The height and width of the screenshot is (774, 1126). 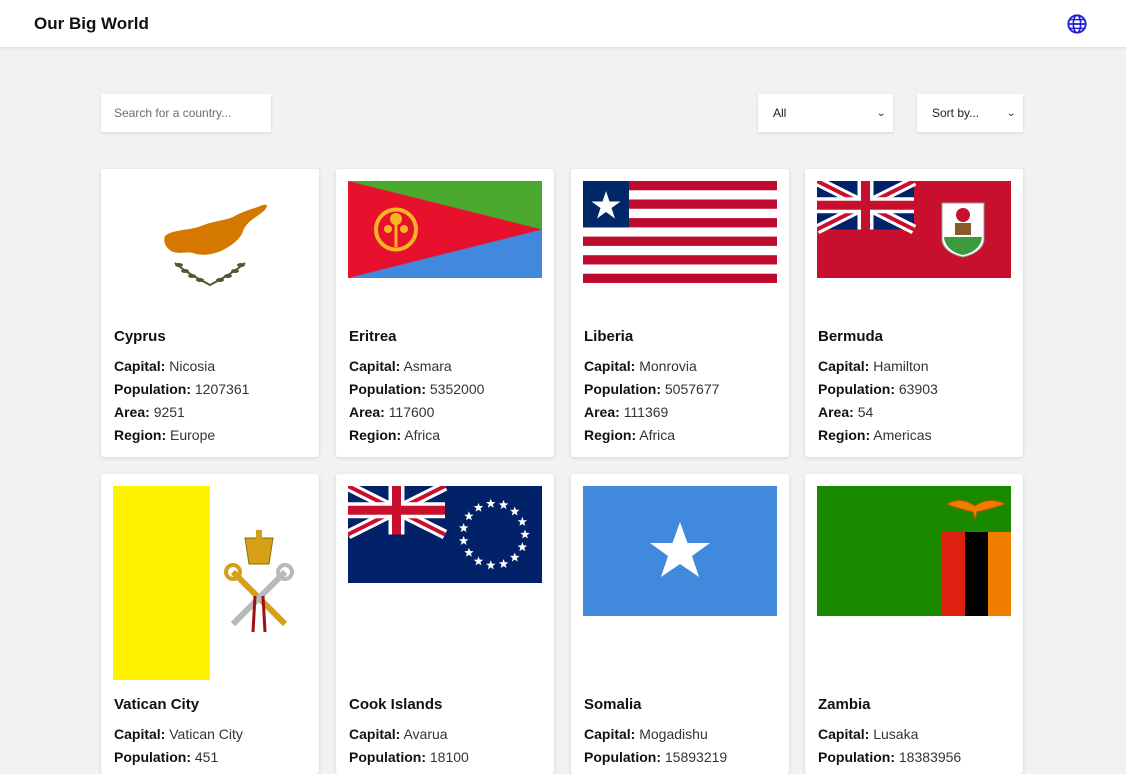 I want to click on capital-value: Vatican City, so click(x=206, y=734).